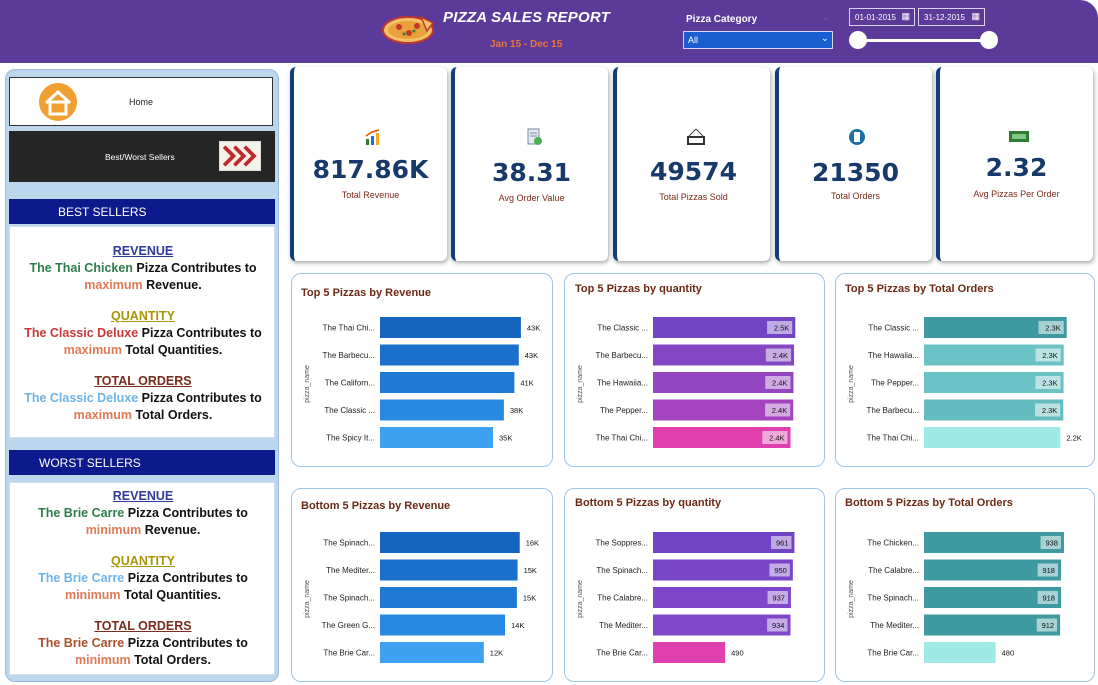 This screenshot has height=685, width=1098. Describe the element at coordinates (855, 196) in the screenshot. I see `kpi-label: Total Orders` at that location.